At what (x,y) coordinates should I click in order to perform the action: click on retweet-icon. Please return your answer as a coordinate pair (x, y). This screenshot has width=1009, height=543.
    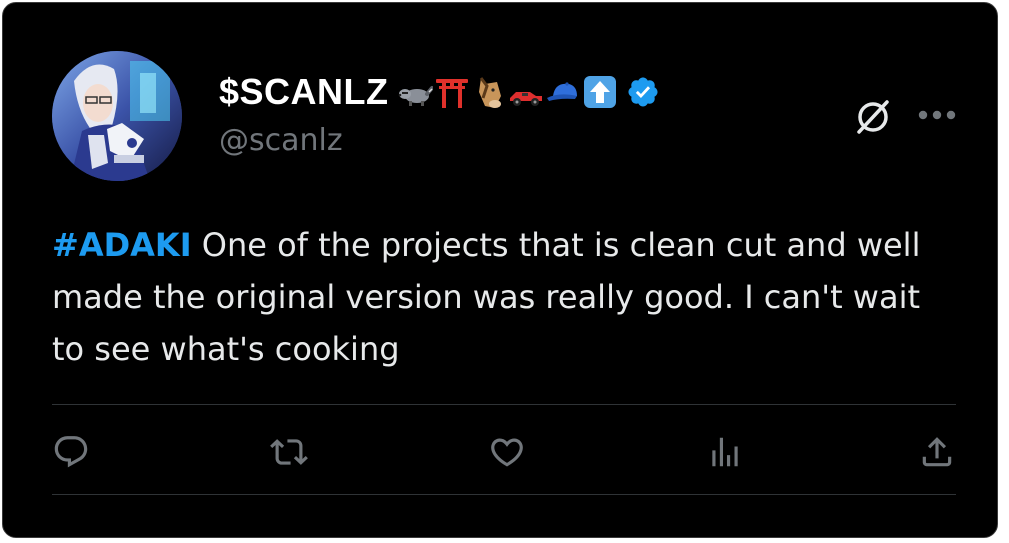
    Looking at the image, I should click on (289, 452).